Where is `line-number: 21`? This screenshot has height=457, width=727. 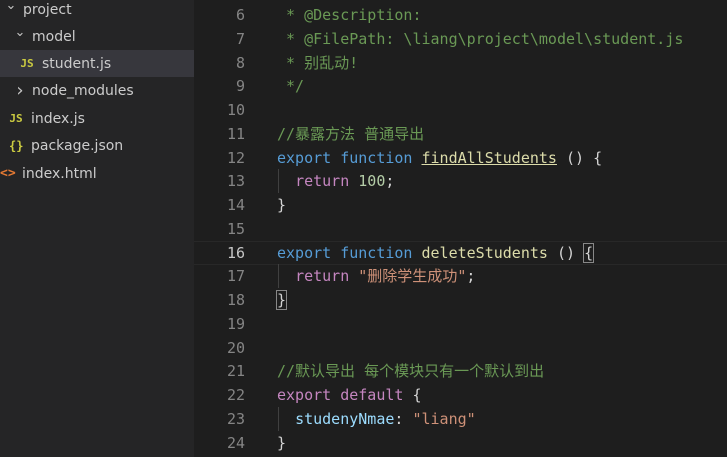
line-number: 21 is located at coordinates (235, 371).